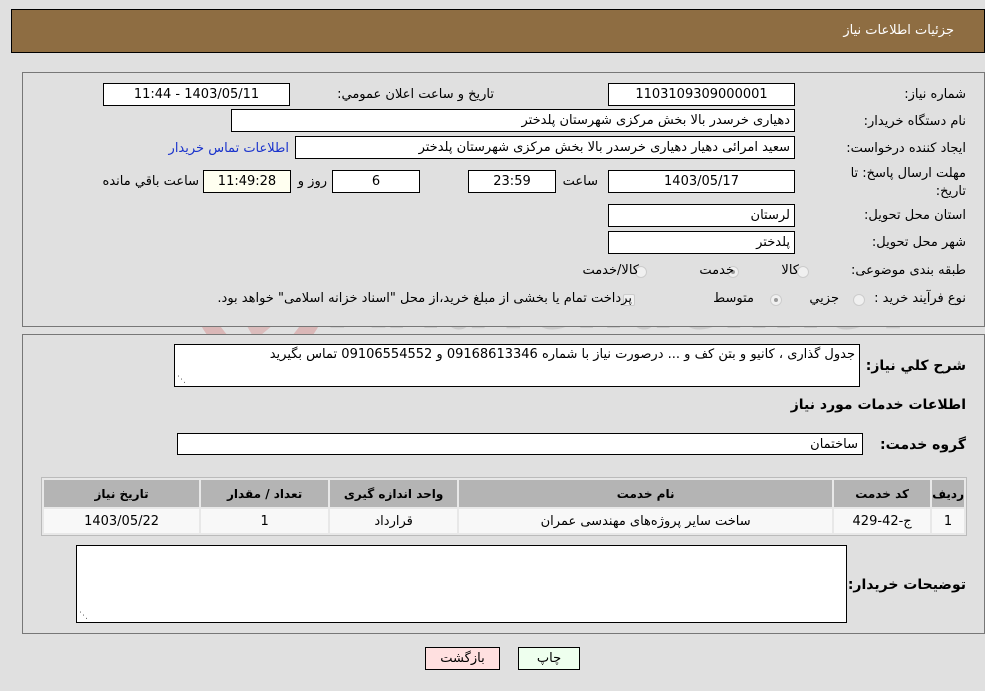 This screenshot has height=691, width=985. I want to click on cell-unit: قرارداد, so click(394, 521).